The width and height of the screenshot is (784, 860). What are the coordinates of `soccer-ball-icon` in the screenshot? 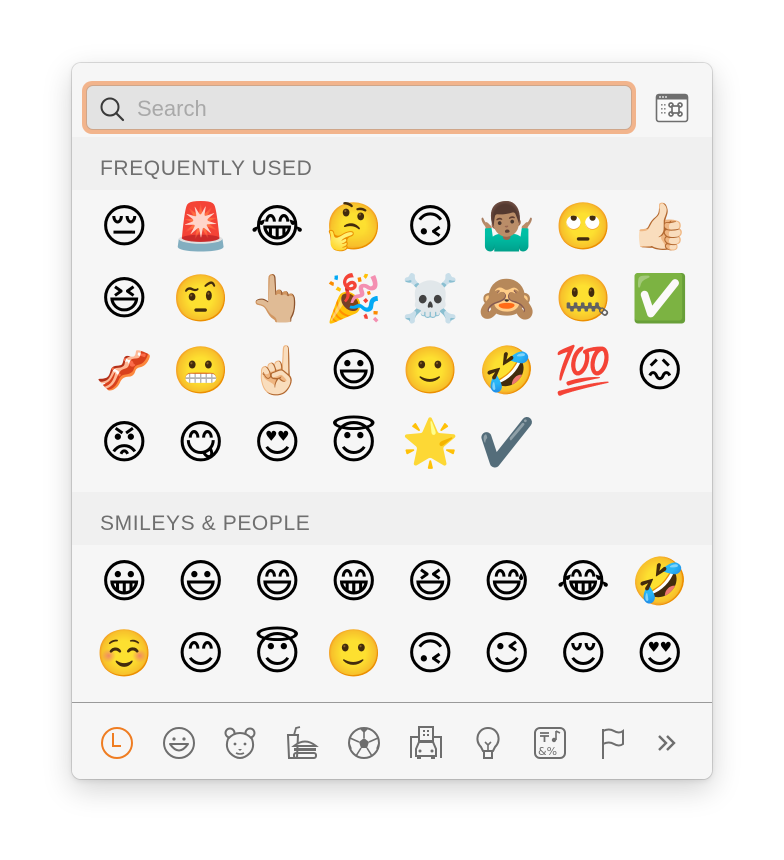 It's located at (364, 743).